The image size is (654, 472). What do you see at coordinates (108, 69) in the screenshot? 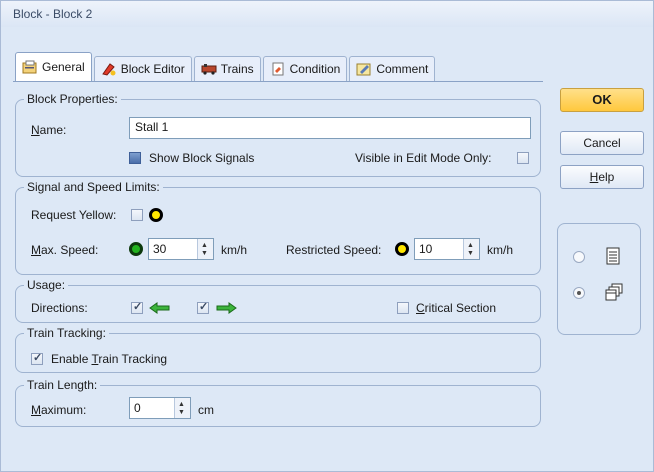
I see `block-editor-icon` at bounding box center [108, 69].